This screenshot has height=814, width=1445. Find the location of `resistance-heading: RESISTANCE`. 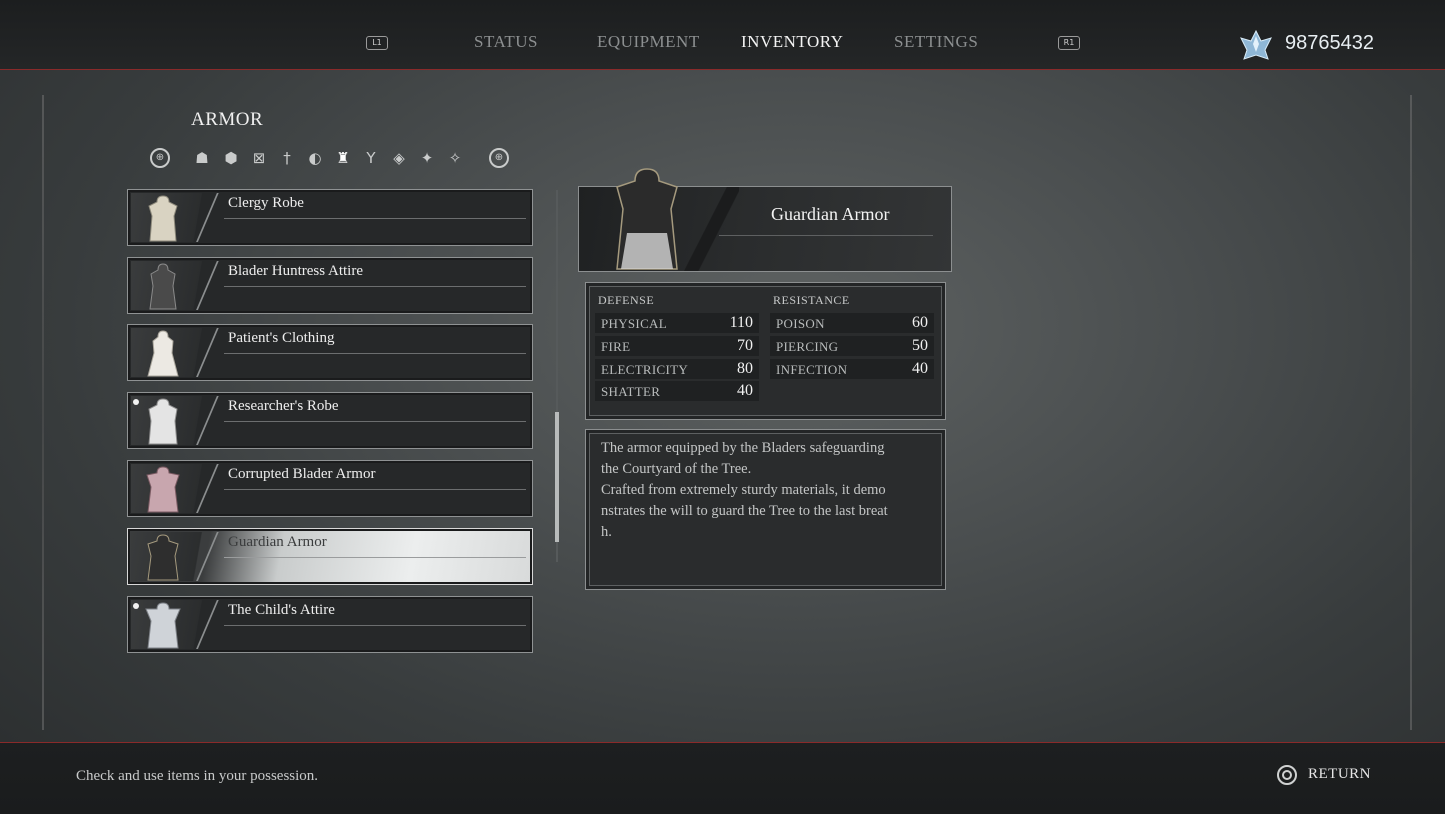

resistance-heading: RESISTANCE is located at coordinates (811, 300).